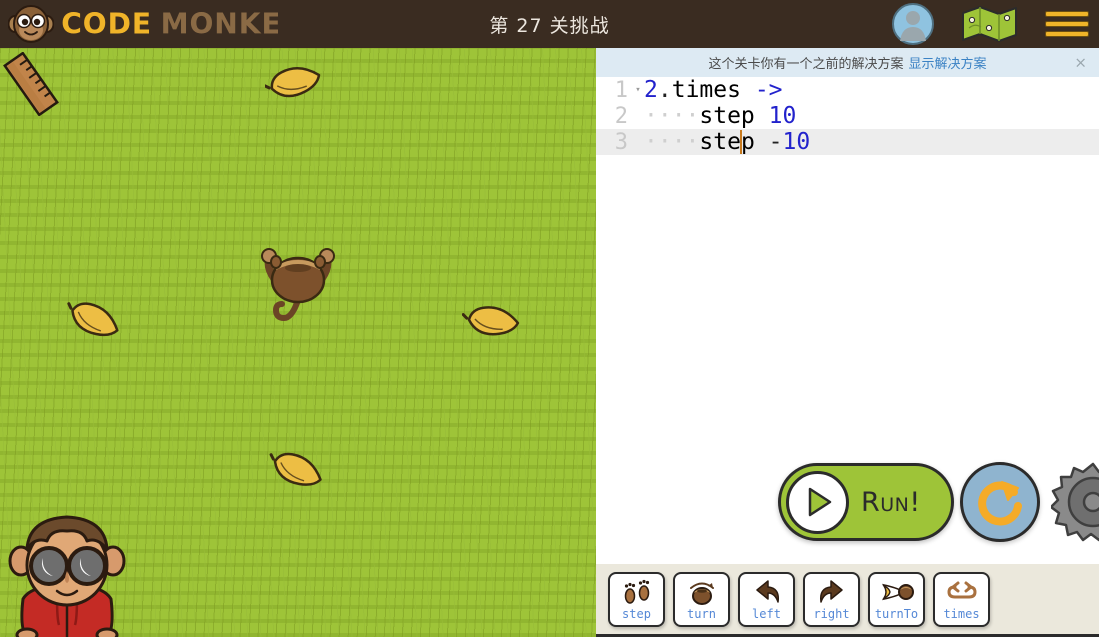  Describe the element at coordinates (706, 90) in the screenshot. I see `code-token: times` at that location.